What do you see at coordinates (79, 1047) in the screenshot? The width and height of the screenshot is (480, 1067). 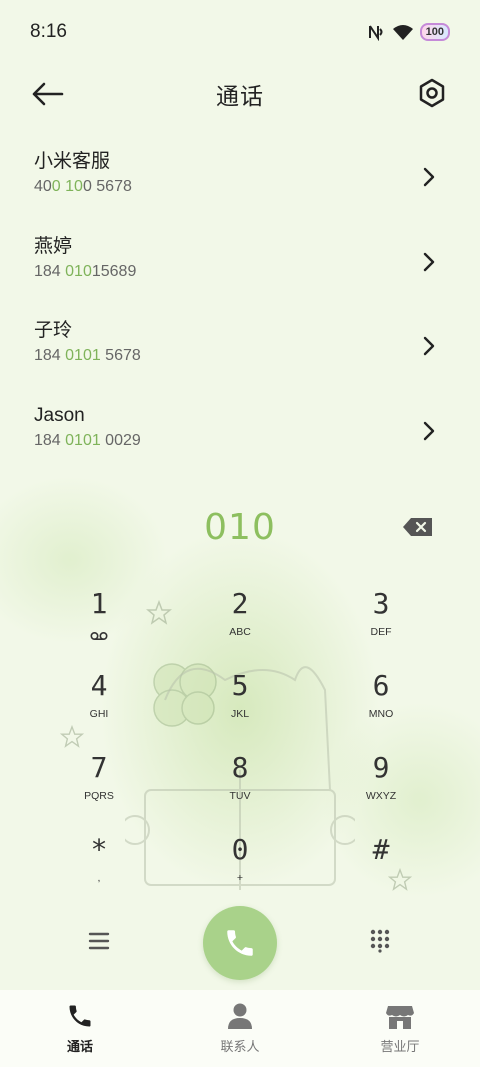 I see `nav-label: 通话` at bounding box center [79, 1047].